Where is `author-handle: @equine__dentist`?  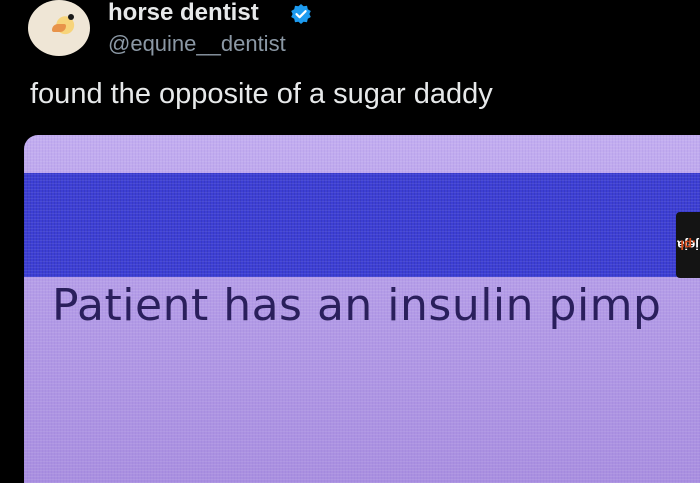 author-handle: @equine__dentist is located at coordinates (197, 44).